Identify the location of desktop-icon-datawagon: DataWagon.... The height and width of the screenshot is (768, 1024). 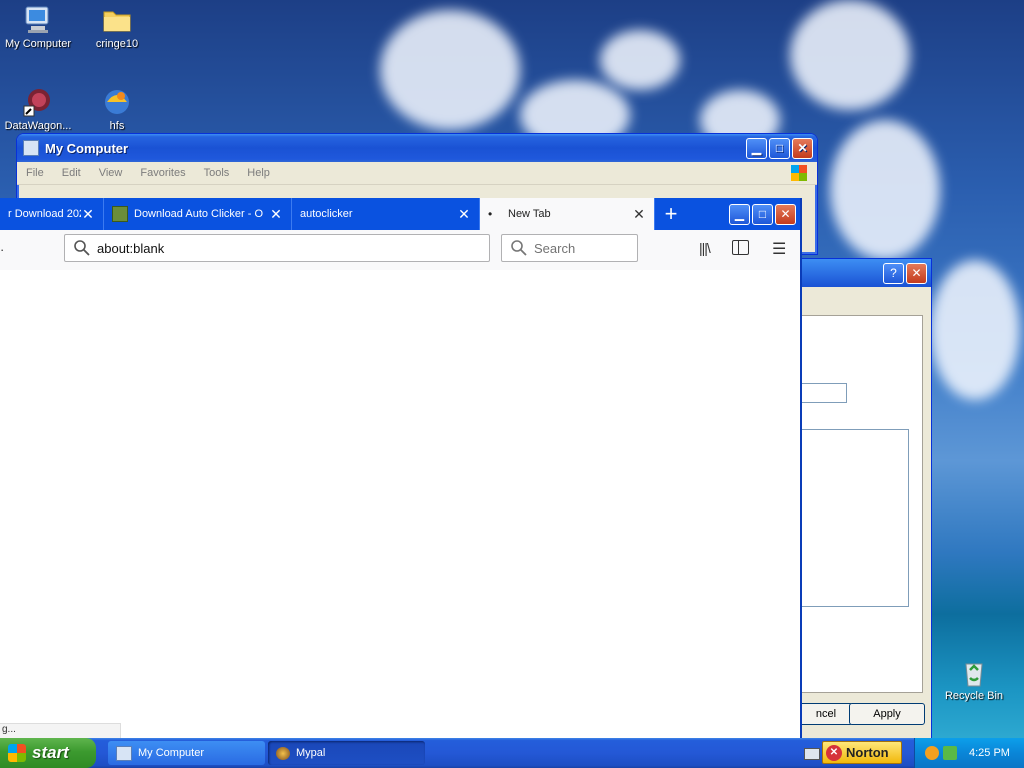
(39, 109).